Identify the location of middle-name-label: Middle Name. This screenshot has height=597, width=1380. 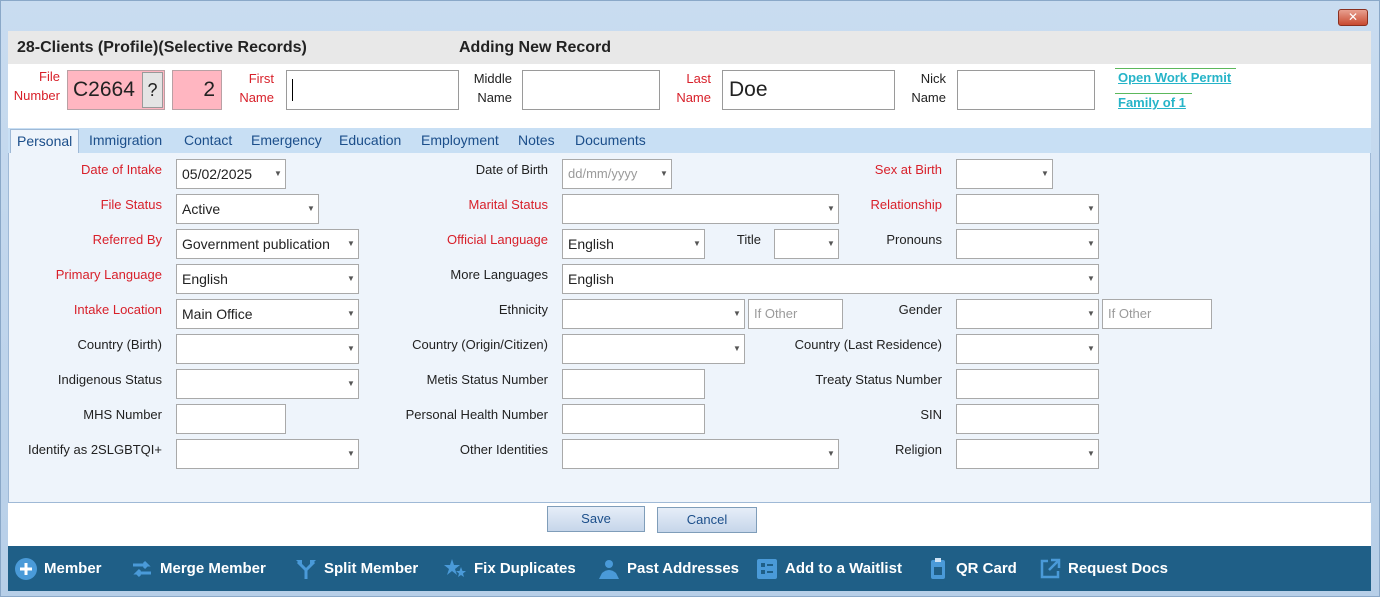
(492, 88).